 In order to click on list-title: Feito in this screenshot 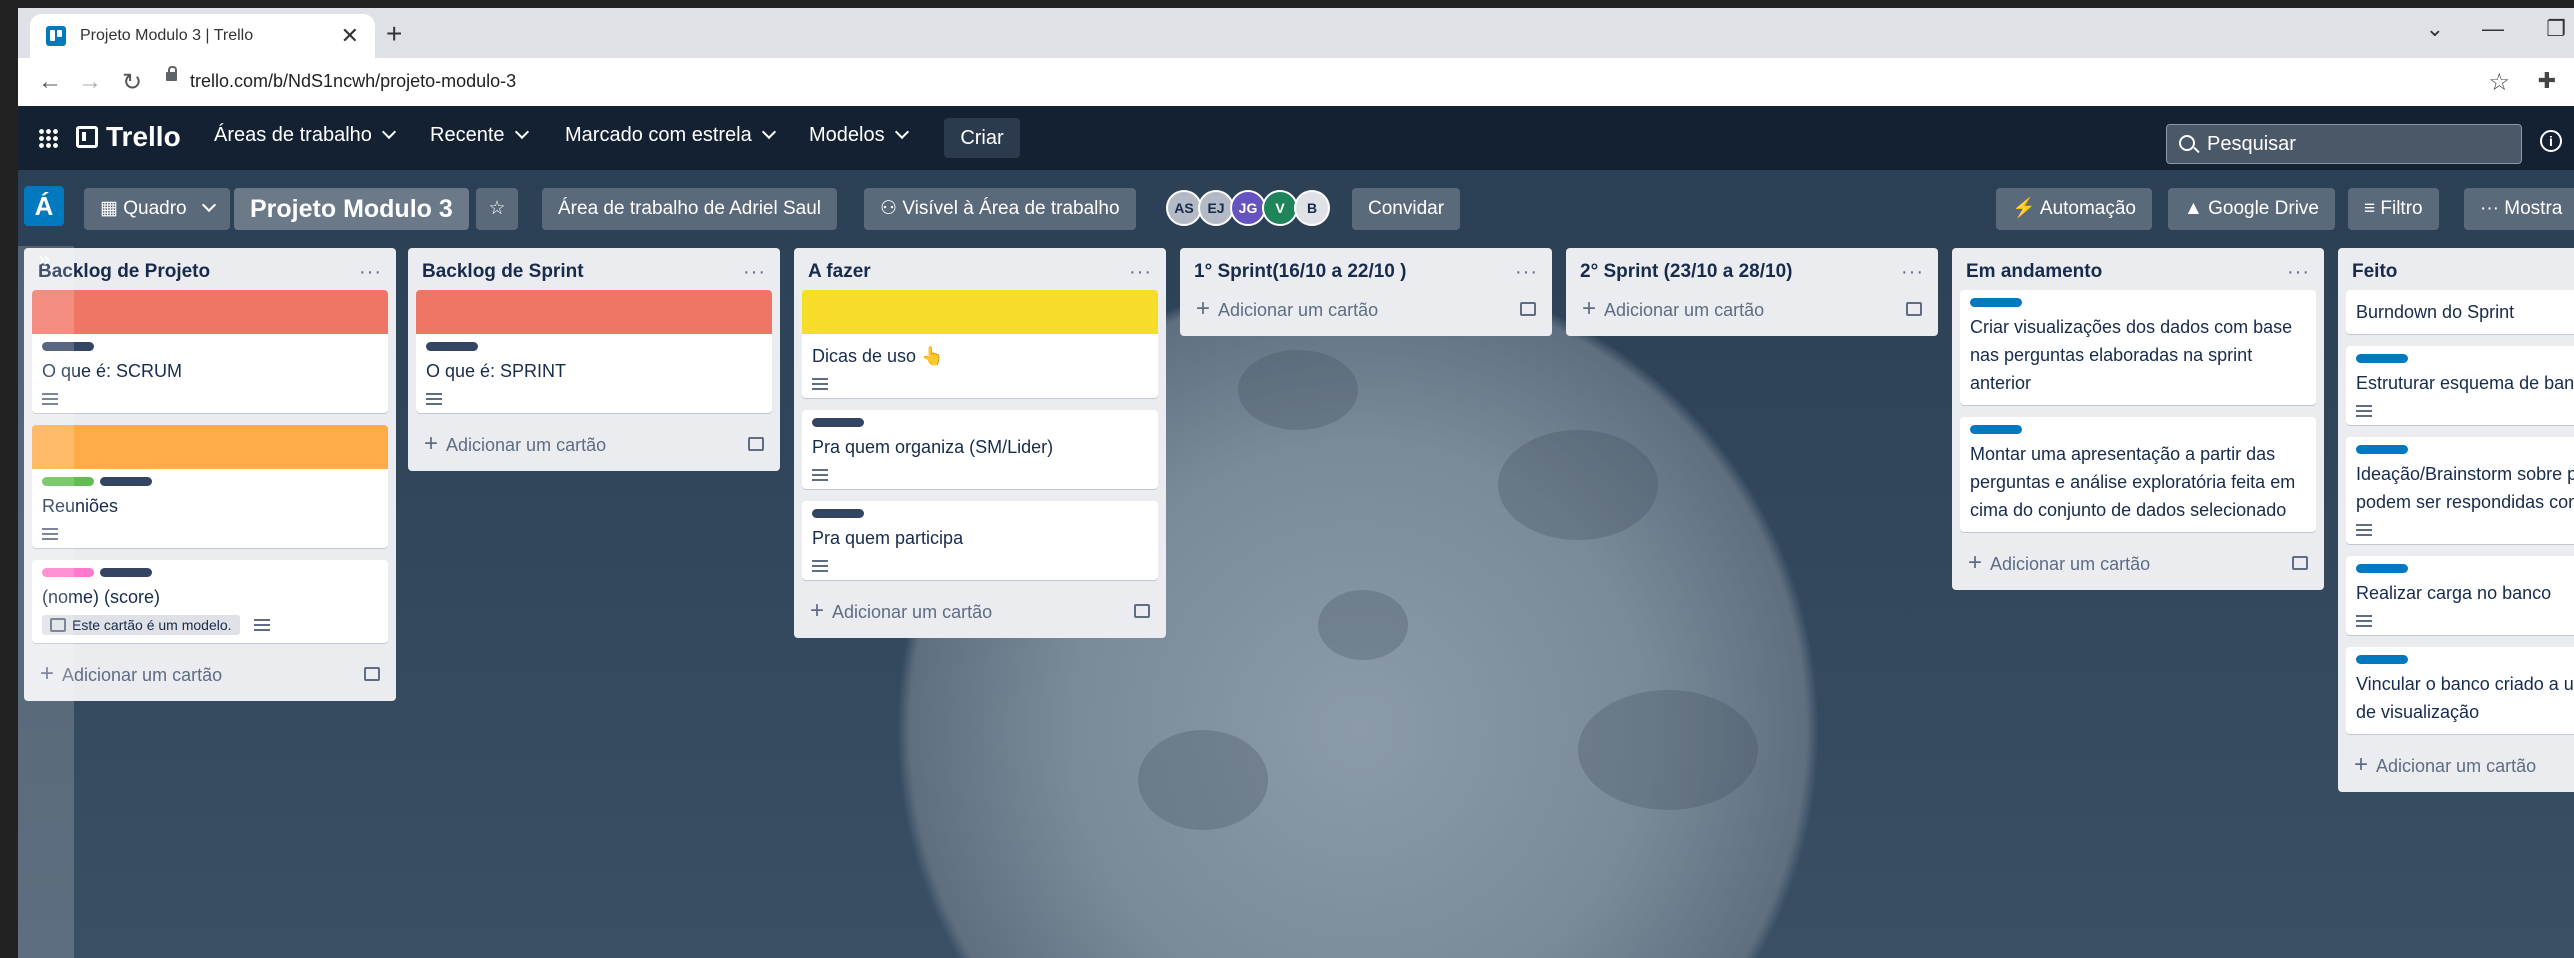, I will do `click(2374, 272)`.